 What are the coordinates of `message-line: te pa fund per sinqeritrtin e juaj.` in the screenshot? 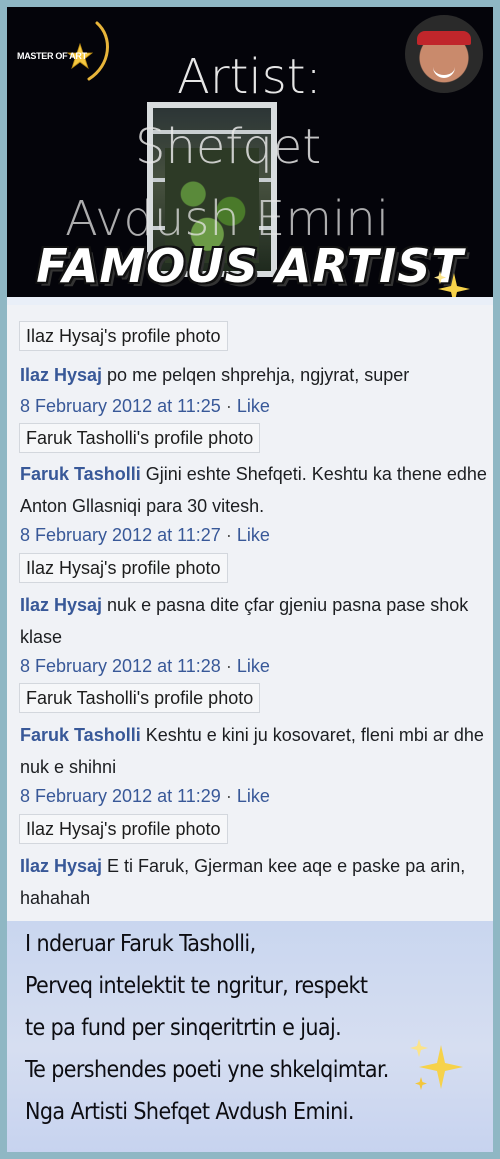 It's located at (183, 1028).